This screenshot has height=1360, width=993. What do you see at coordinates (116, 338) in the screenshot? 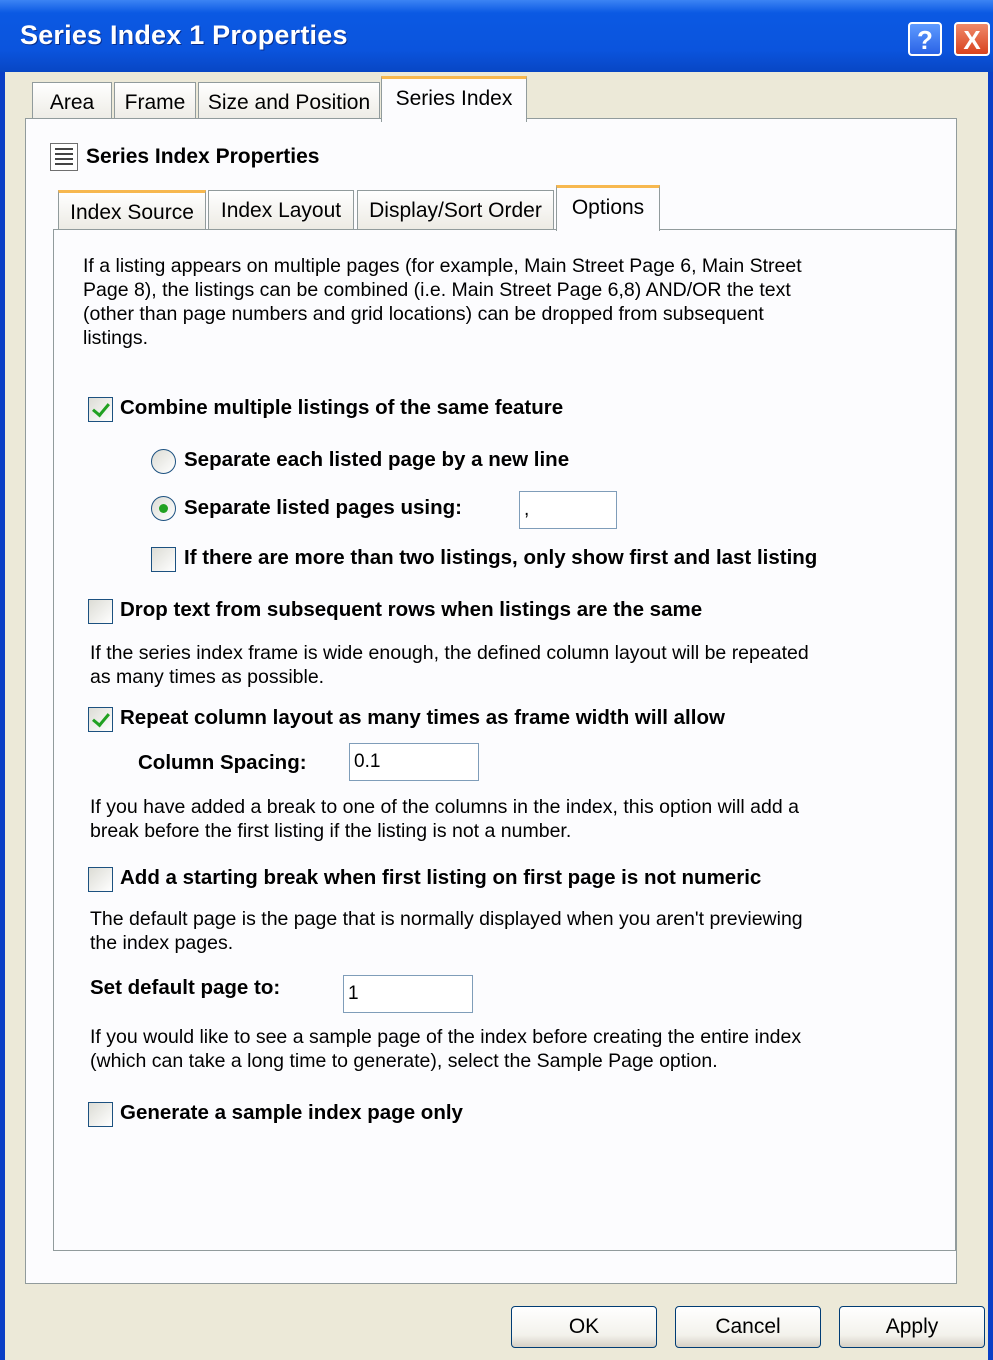
I see `intro-line: listings.` at bounding box center [116, 338].